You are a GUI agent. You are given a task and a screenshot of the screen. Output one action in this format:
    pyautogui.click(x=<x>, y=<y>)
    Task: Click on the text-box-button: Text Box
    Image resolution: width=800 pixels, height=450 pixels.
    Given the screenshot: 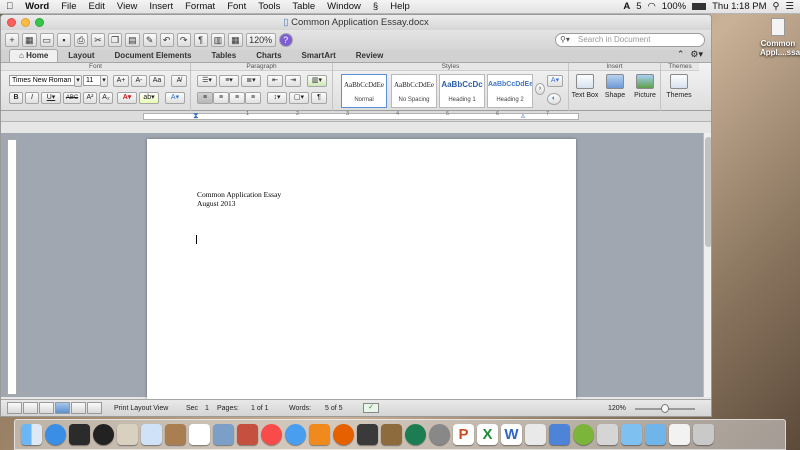 What is the action you would take?
    pyautogui.click(x=585, y=86)
    